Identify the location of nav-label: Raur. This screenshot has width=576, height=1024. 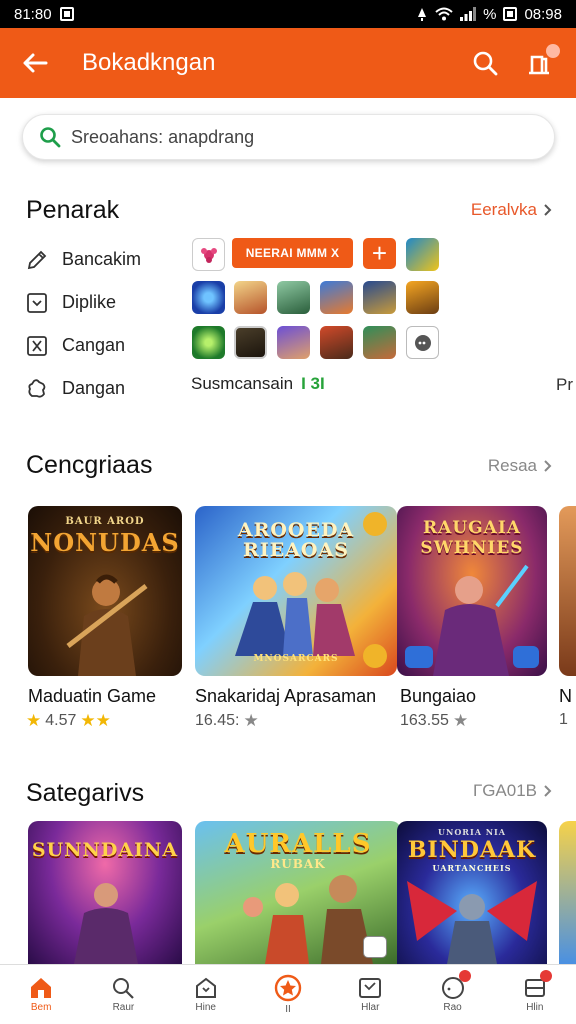
(123, 1007).